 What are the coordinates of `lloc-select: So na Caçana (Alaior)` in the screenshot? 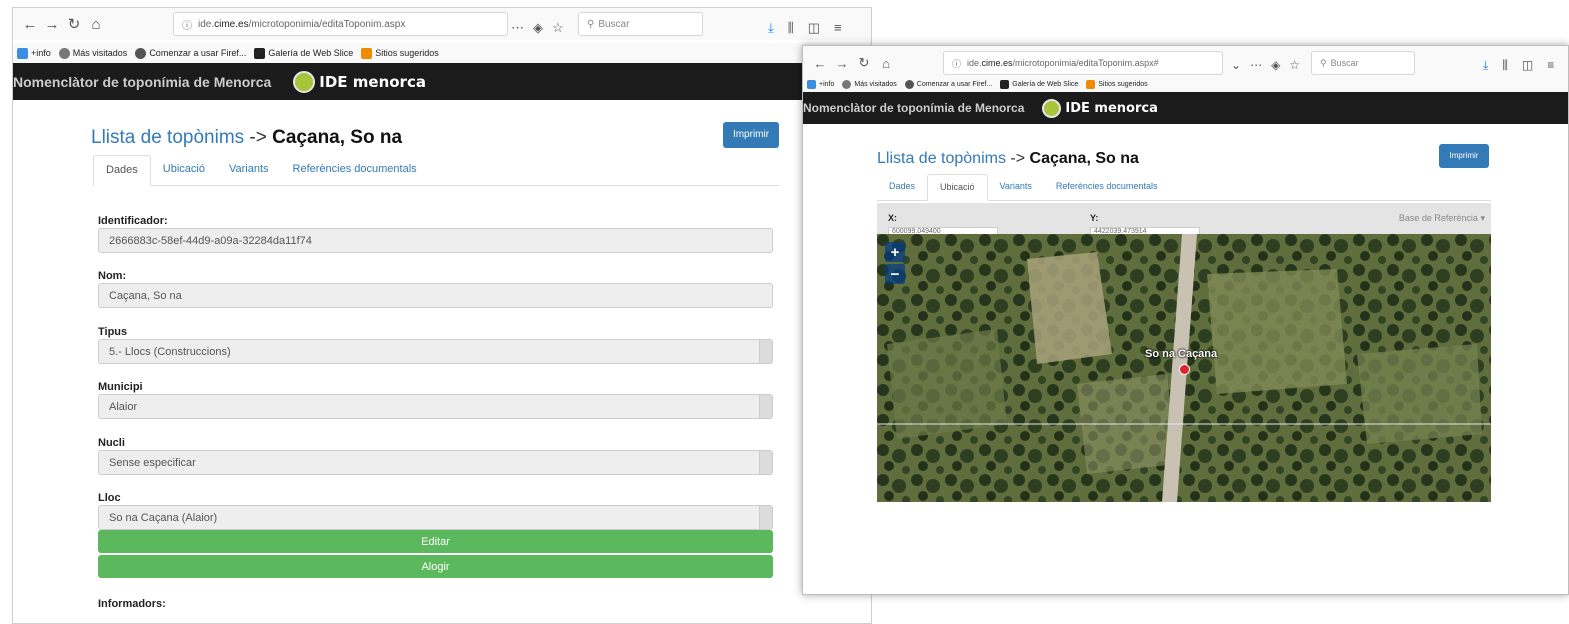 It's located at (435, 517).